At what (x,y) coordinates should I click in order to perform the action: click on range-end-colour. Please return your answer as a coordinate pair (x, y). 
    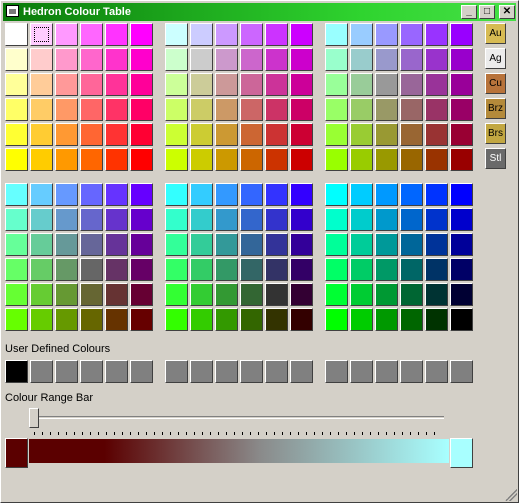
    Looking at the image, I should click on (461, 453).